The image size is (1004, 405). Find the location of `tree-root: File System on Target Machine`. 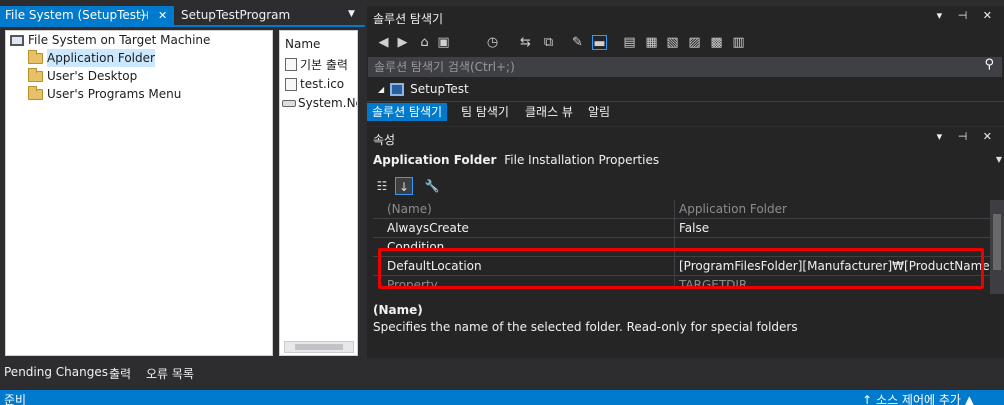

tree-root: File System on Target Machine is located at coordinates (110, 40).